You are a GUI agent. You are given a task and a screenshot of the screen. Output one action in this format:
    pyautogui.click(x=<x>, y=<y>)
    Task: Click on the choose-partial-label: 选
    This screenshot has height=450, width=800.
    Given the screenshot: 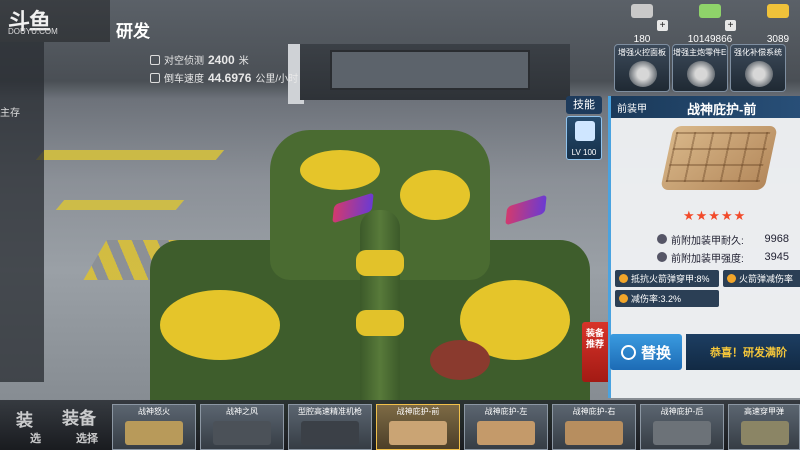 What is the action you would take?
    pyautogui.click(x=35, y=439)
    